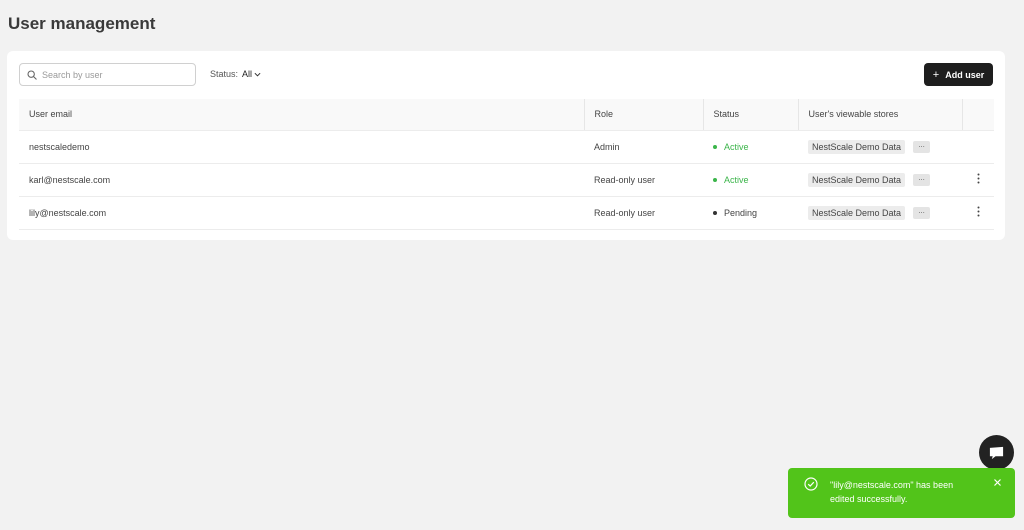  I want to click on chat-icon, so click(996, 452).